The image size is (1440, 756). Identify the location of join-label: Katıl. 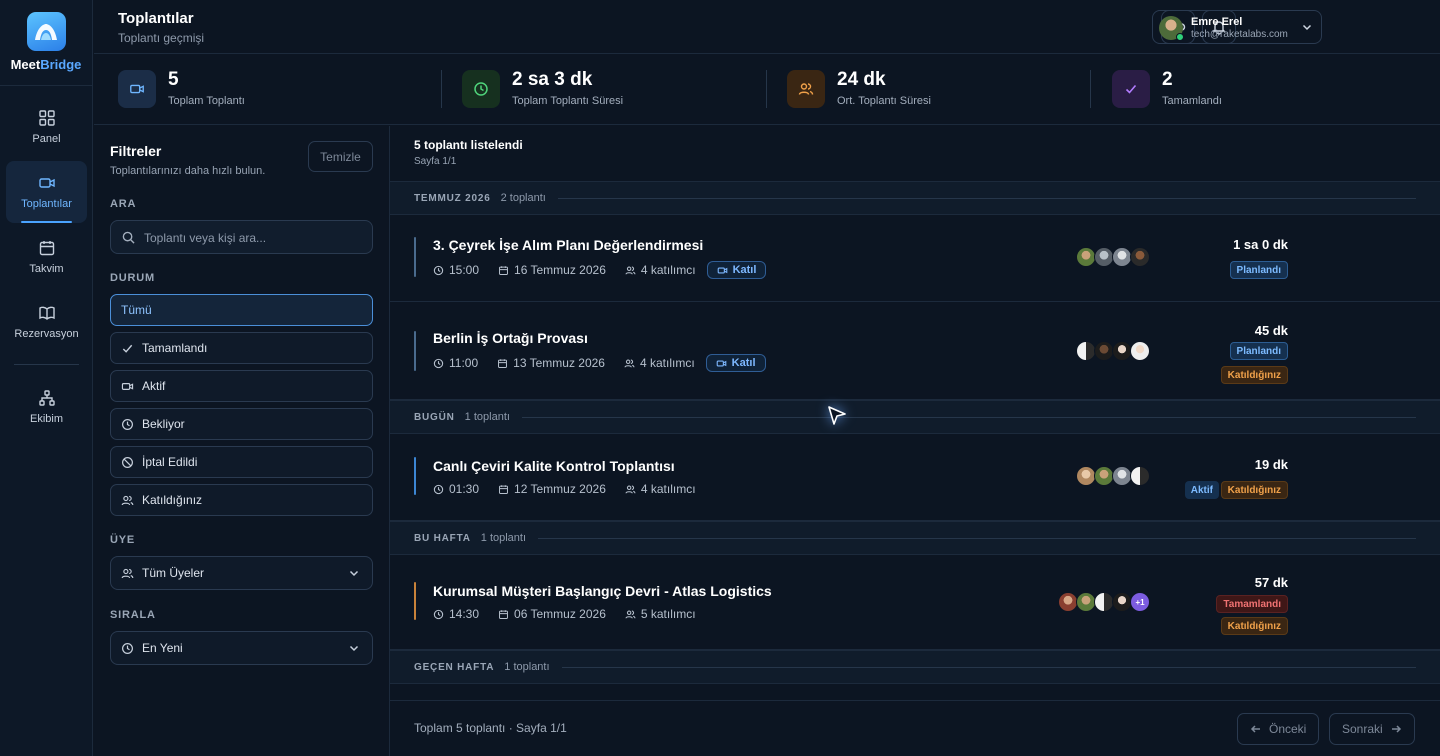
(743, 363).